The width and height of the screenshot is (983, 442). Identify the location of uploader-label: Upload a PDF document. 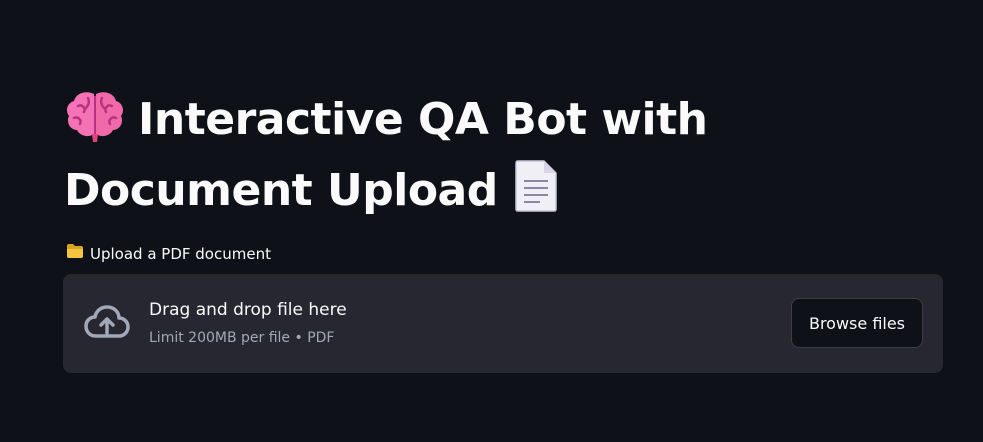
(168, 254).